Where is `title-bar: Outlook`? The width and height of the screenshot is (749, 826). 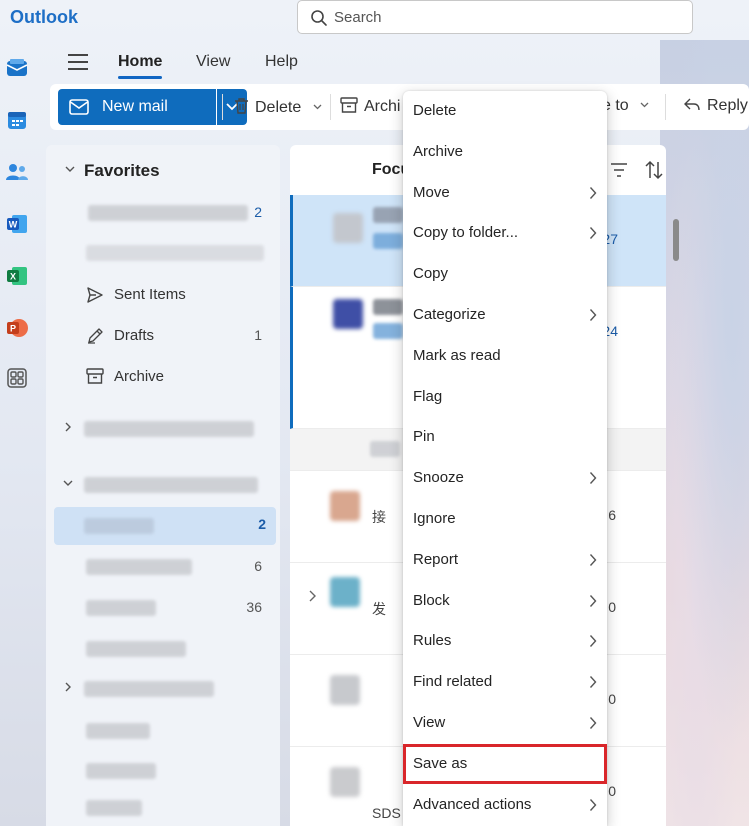 title-bar: Outlook is located at coordinates (374, 20).